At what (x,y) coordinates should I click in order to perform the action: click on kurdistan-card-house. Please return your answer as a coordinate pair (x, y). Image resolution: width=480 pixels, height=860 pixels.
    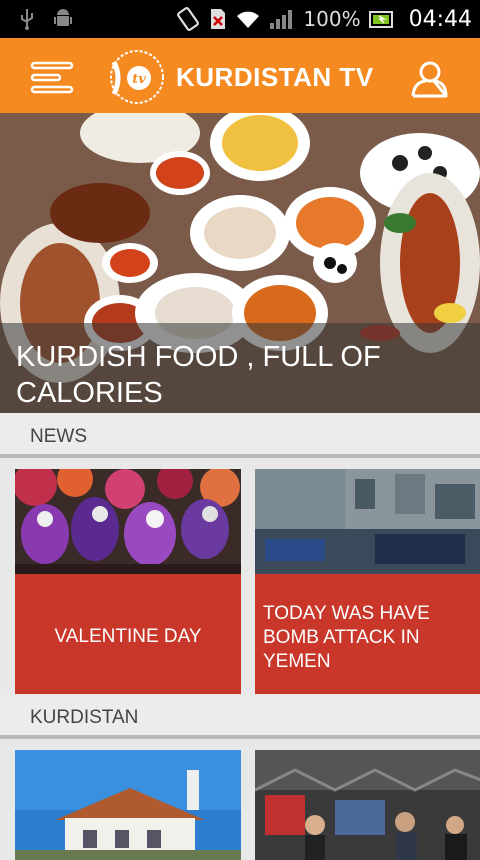
    Looking at the image, I should click on (128, 805).